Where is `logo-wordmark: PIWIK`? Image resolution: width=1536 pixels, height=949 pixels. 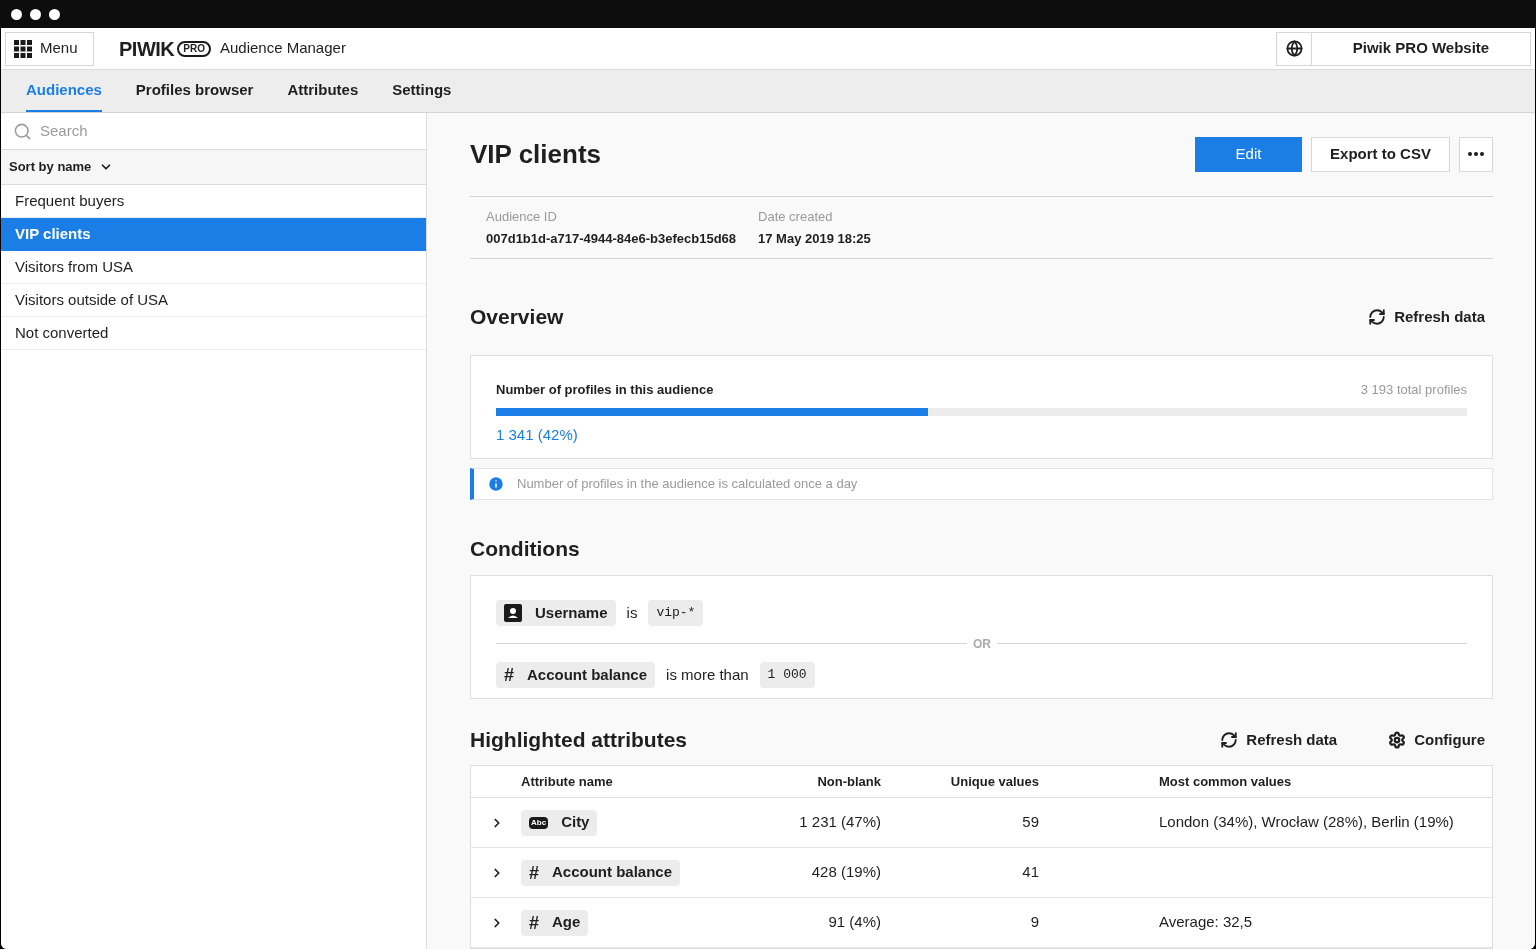 logo-wordmark: PIWIK is located at coordinates (147, 49).